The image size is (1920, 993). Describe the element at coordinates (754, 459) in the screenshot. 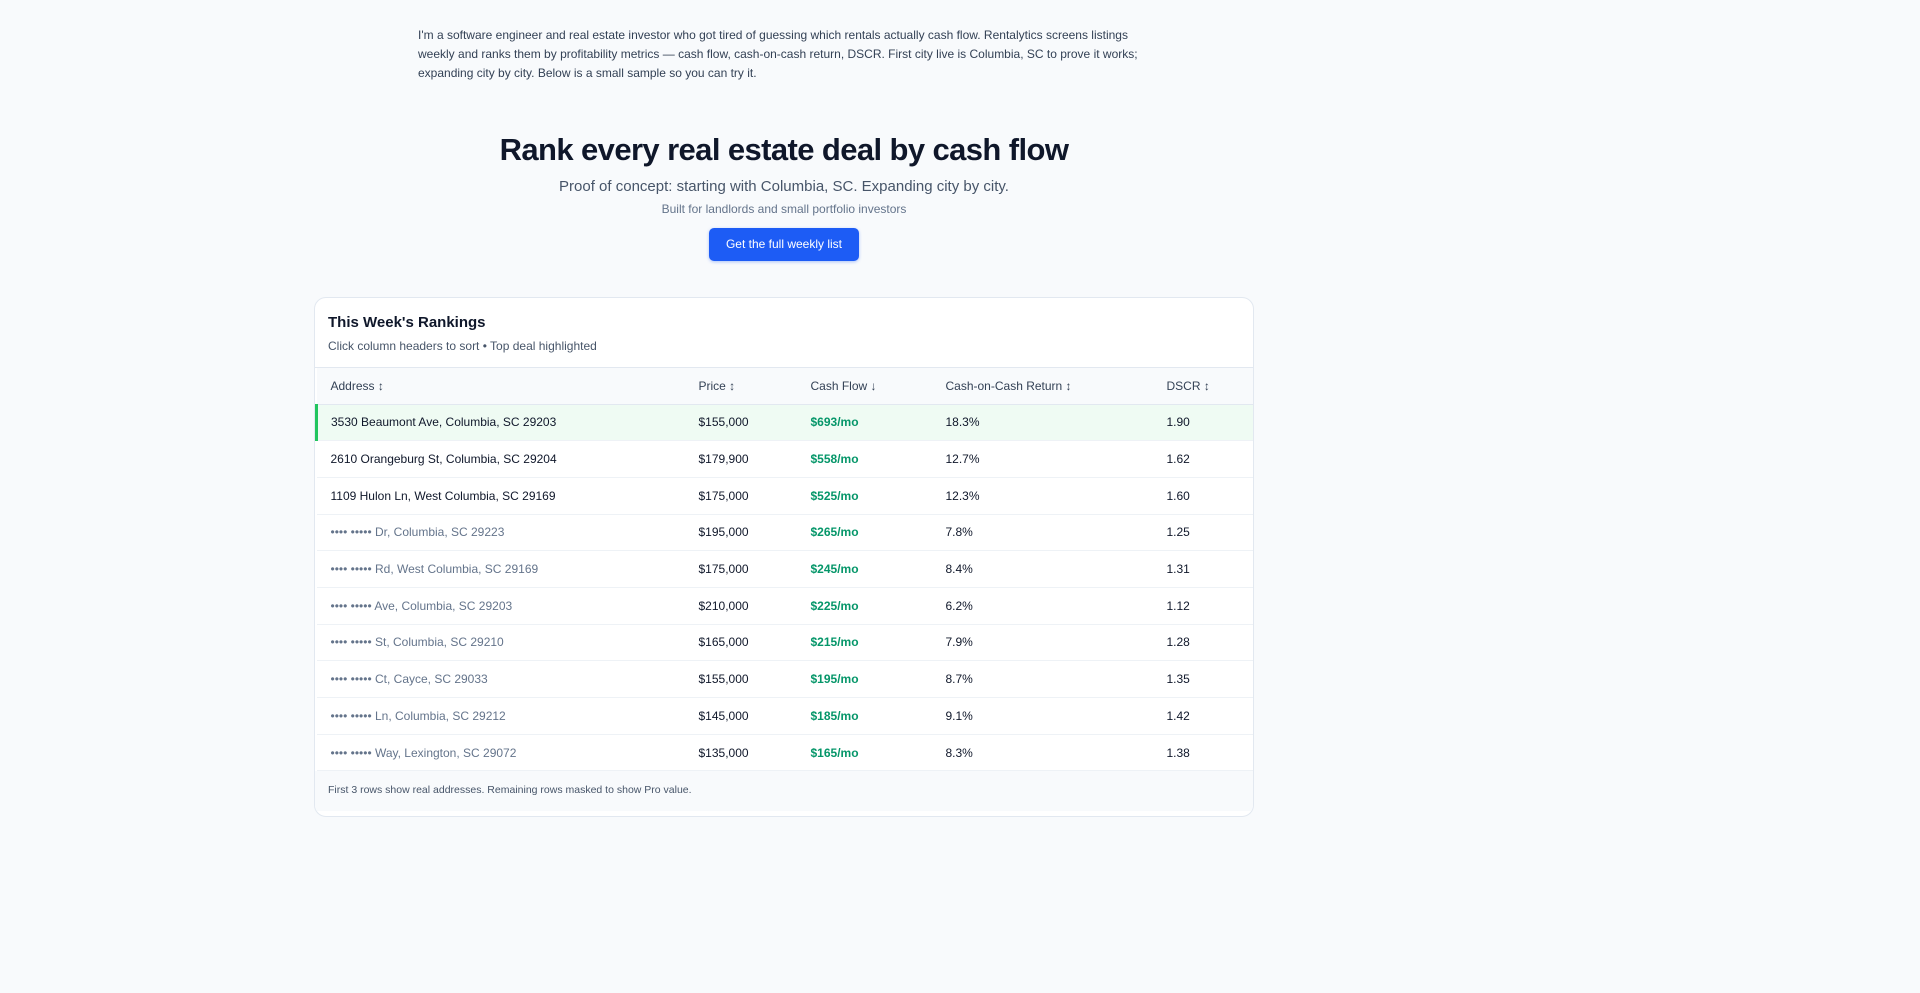

I see `price-cell: $179,900` at that location.